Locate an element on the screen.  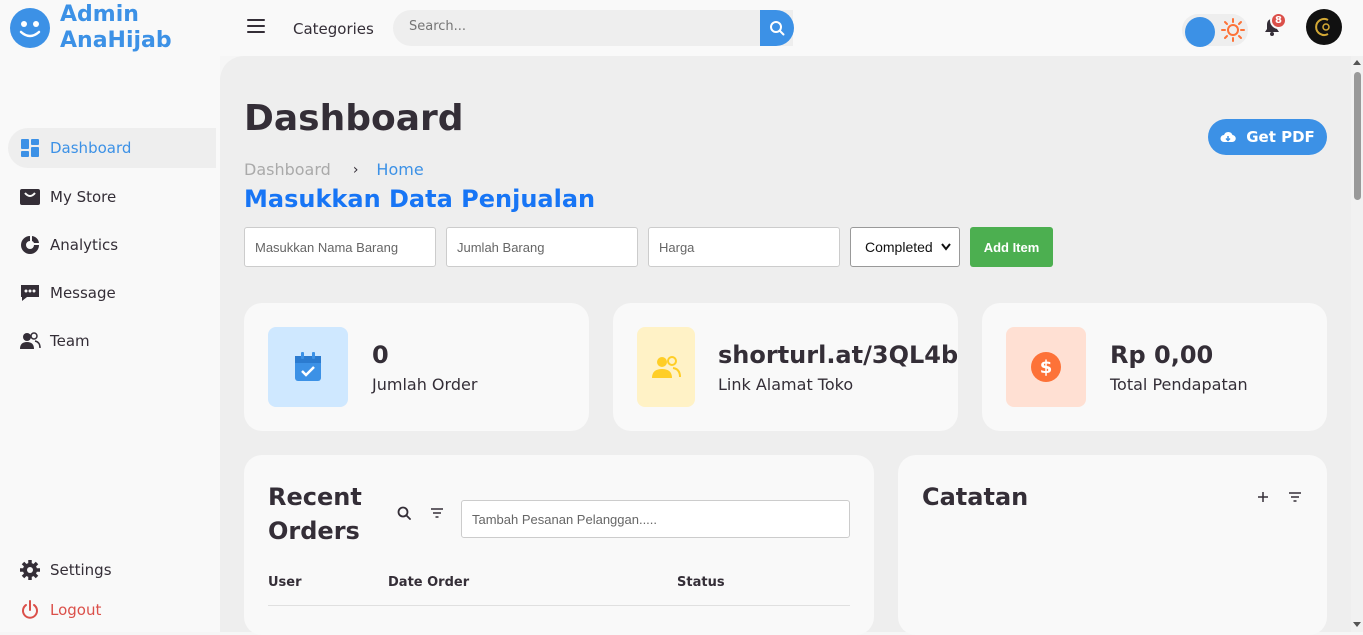
sidebar-item-dashboard: Dashboard is located at coordinates (112, 148).